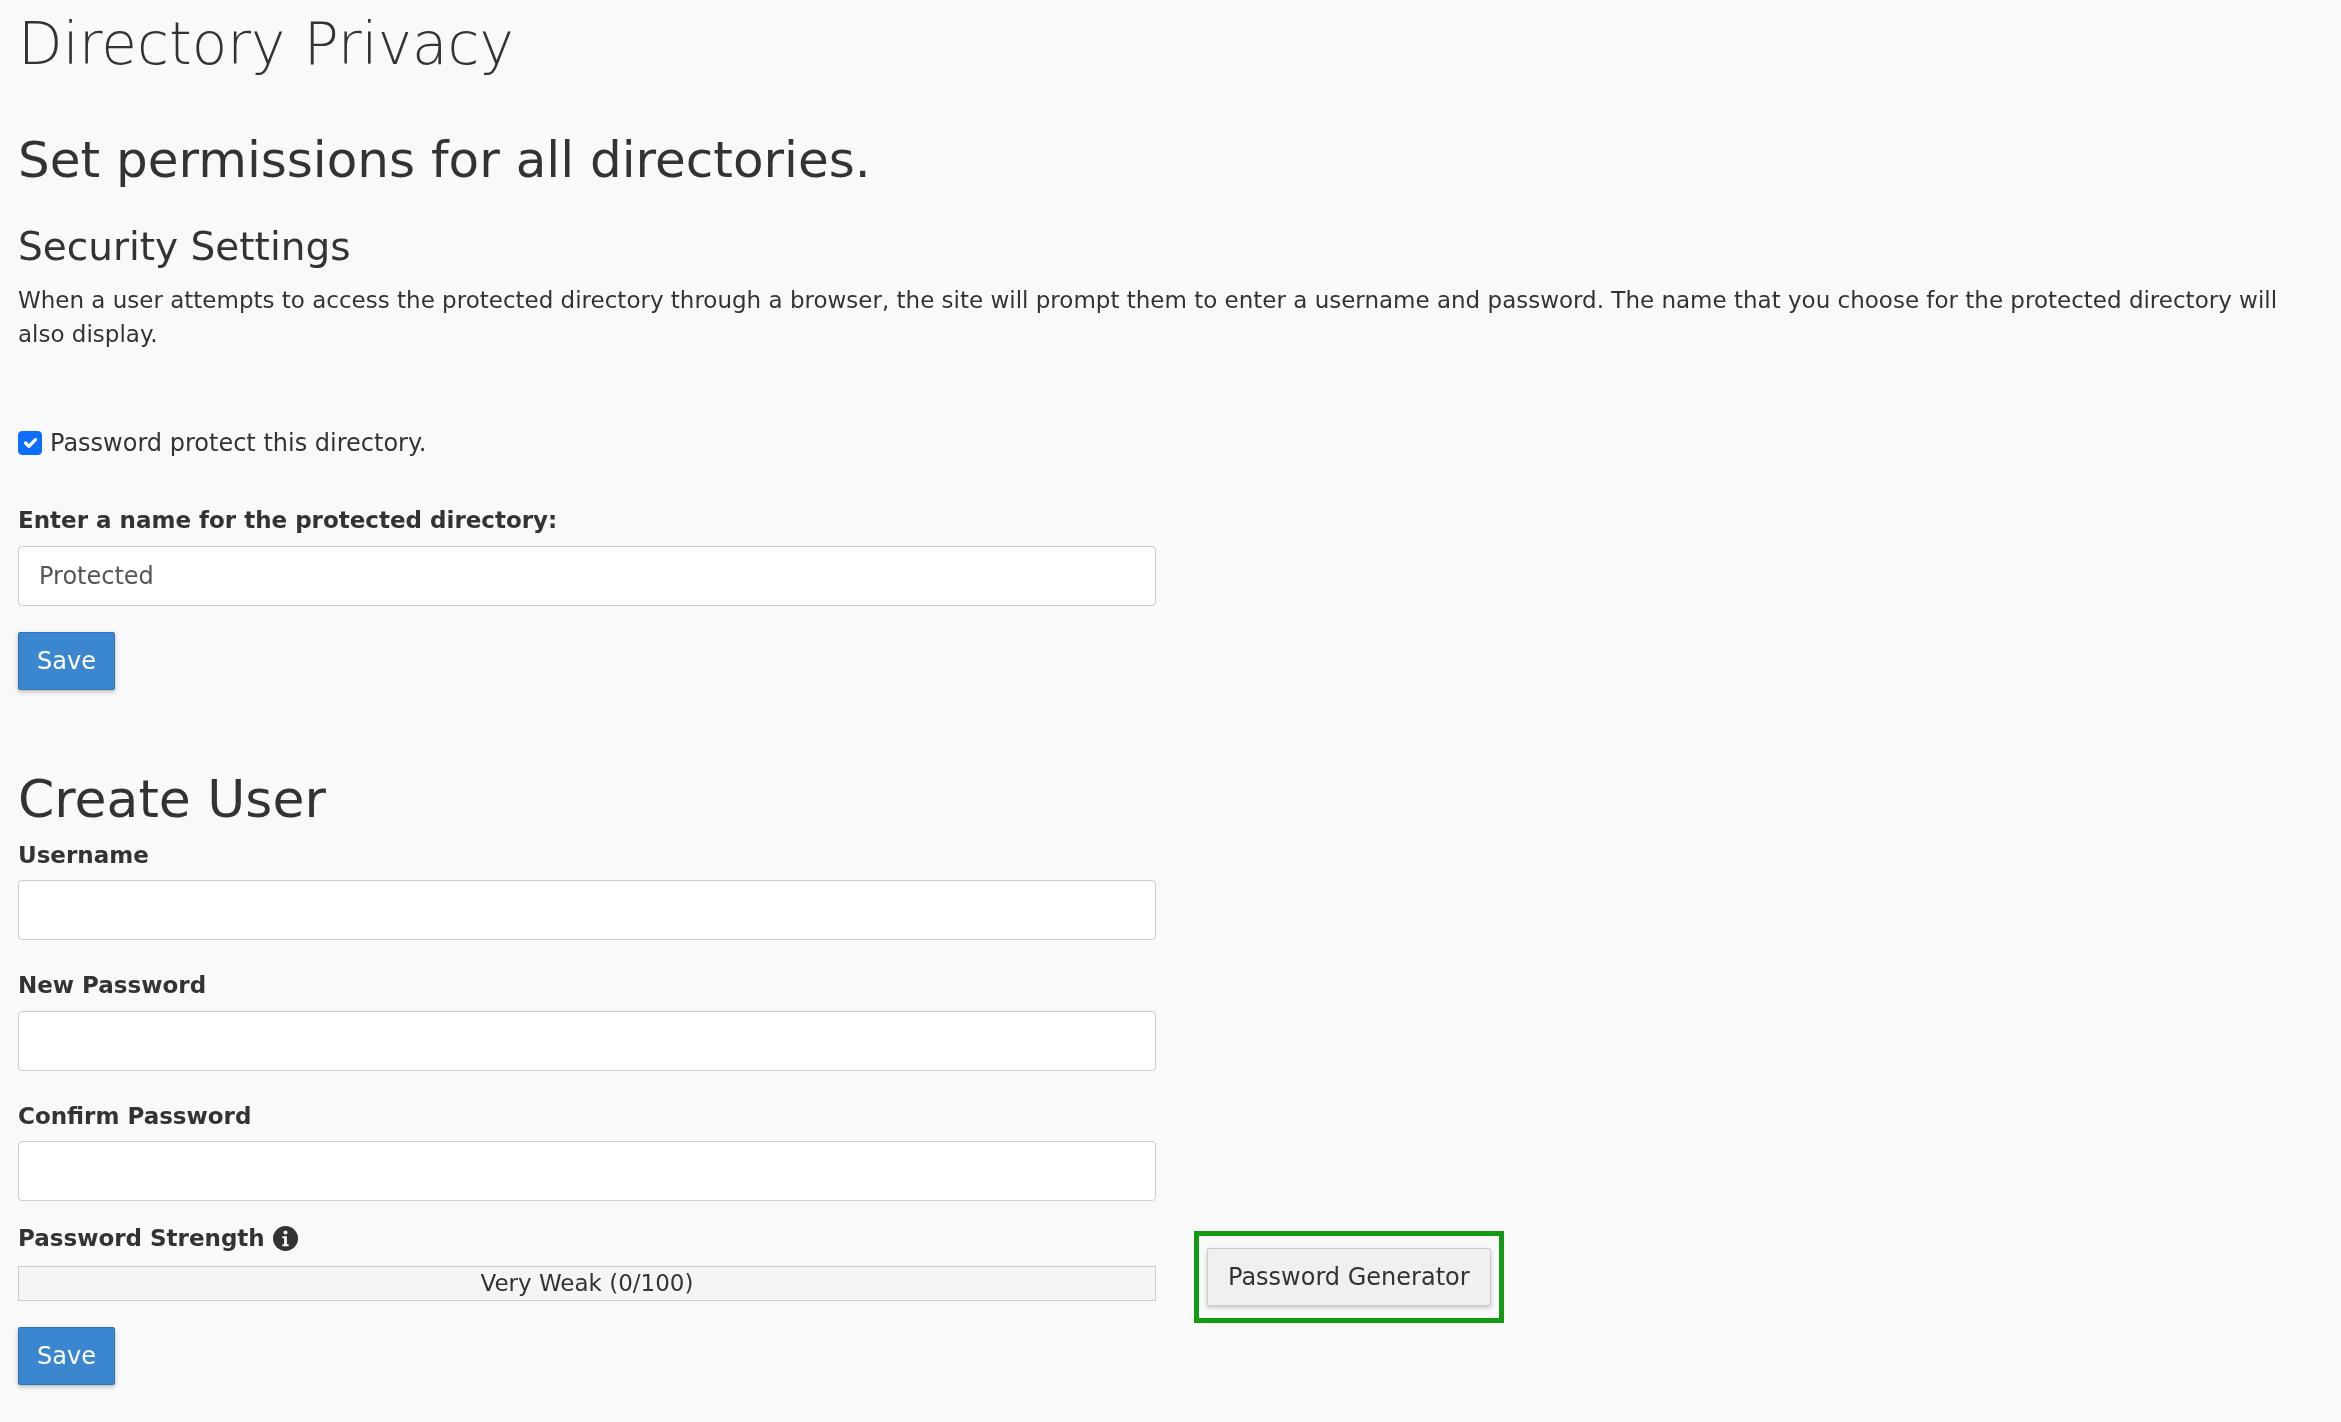 The image size is (2341, 1422). I want to click on info-icon, so click(285, 1239).